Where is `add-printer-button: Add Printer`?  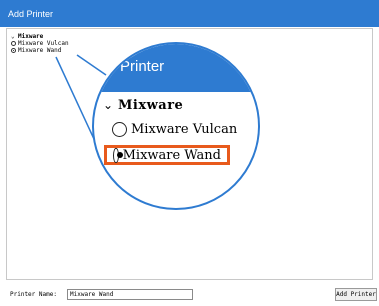
add-printer-button: Add Printer is located at coordinates (356, 294).